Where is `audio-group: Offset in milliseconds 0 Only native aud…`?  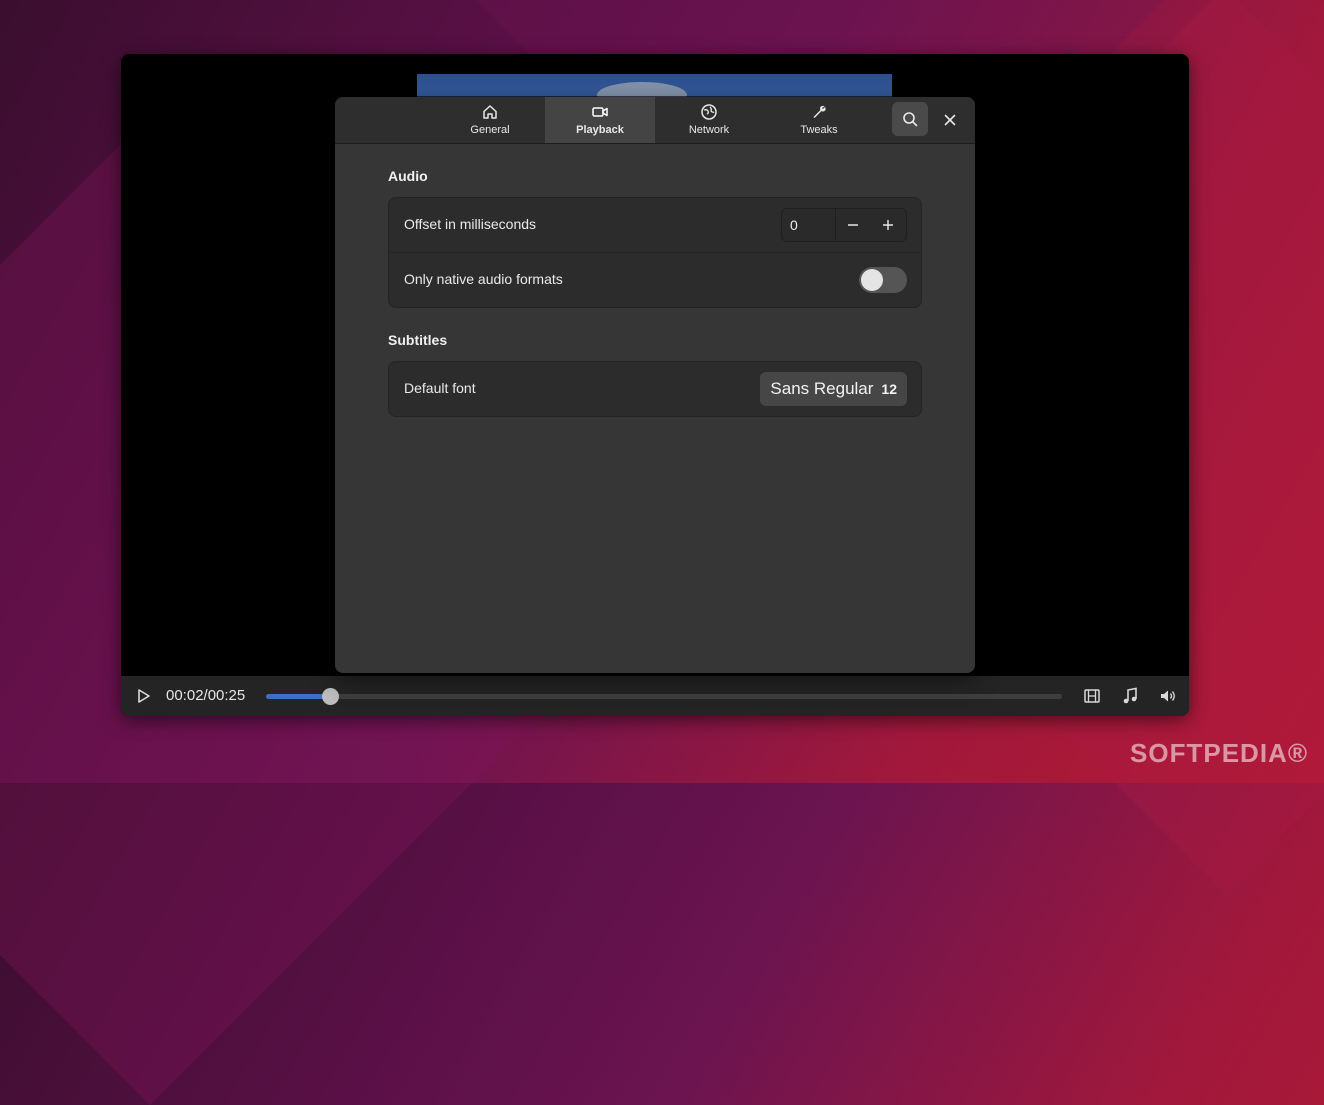
audio-group: Offset in milliseconds 0 Only native aud… is located at coordinates (655, 252).